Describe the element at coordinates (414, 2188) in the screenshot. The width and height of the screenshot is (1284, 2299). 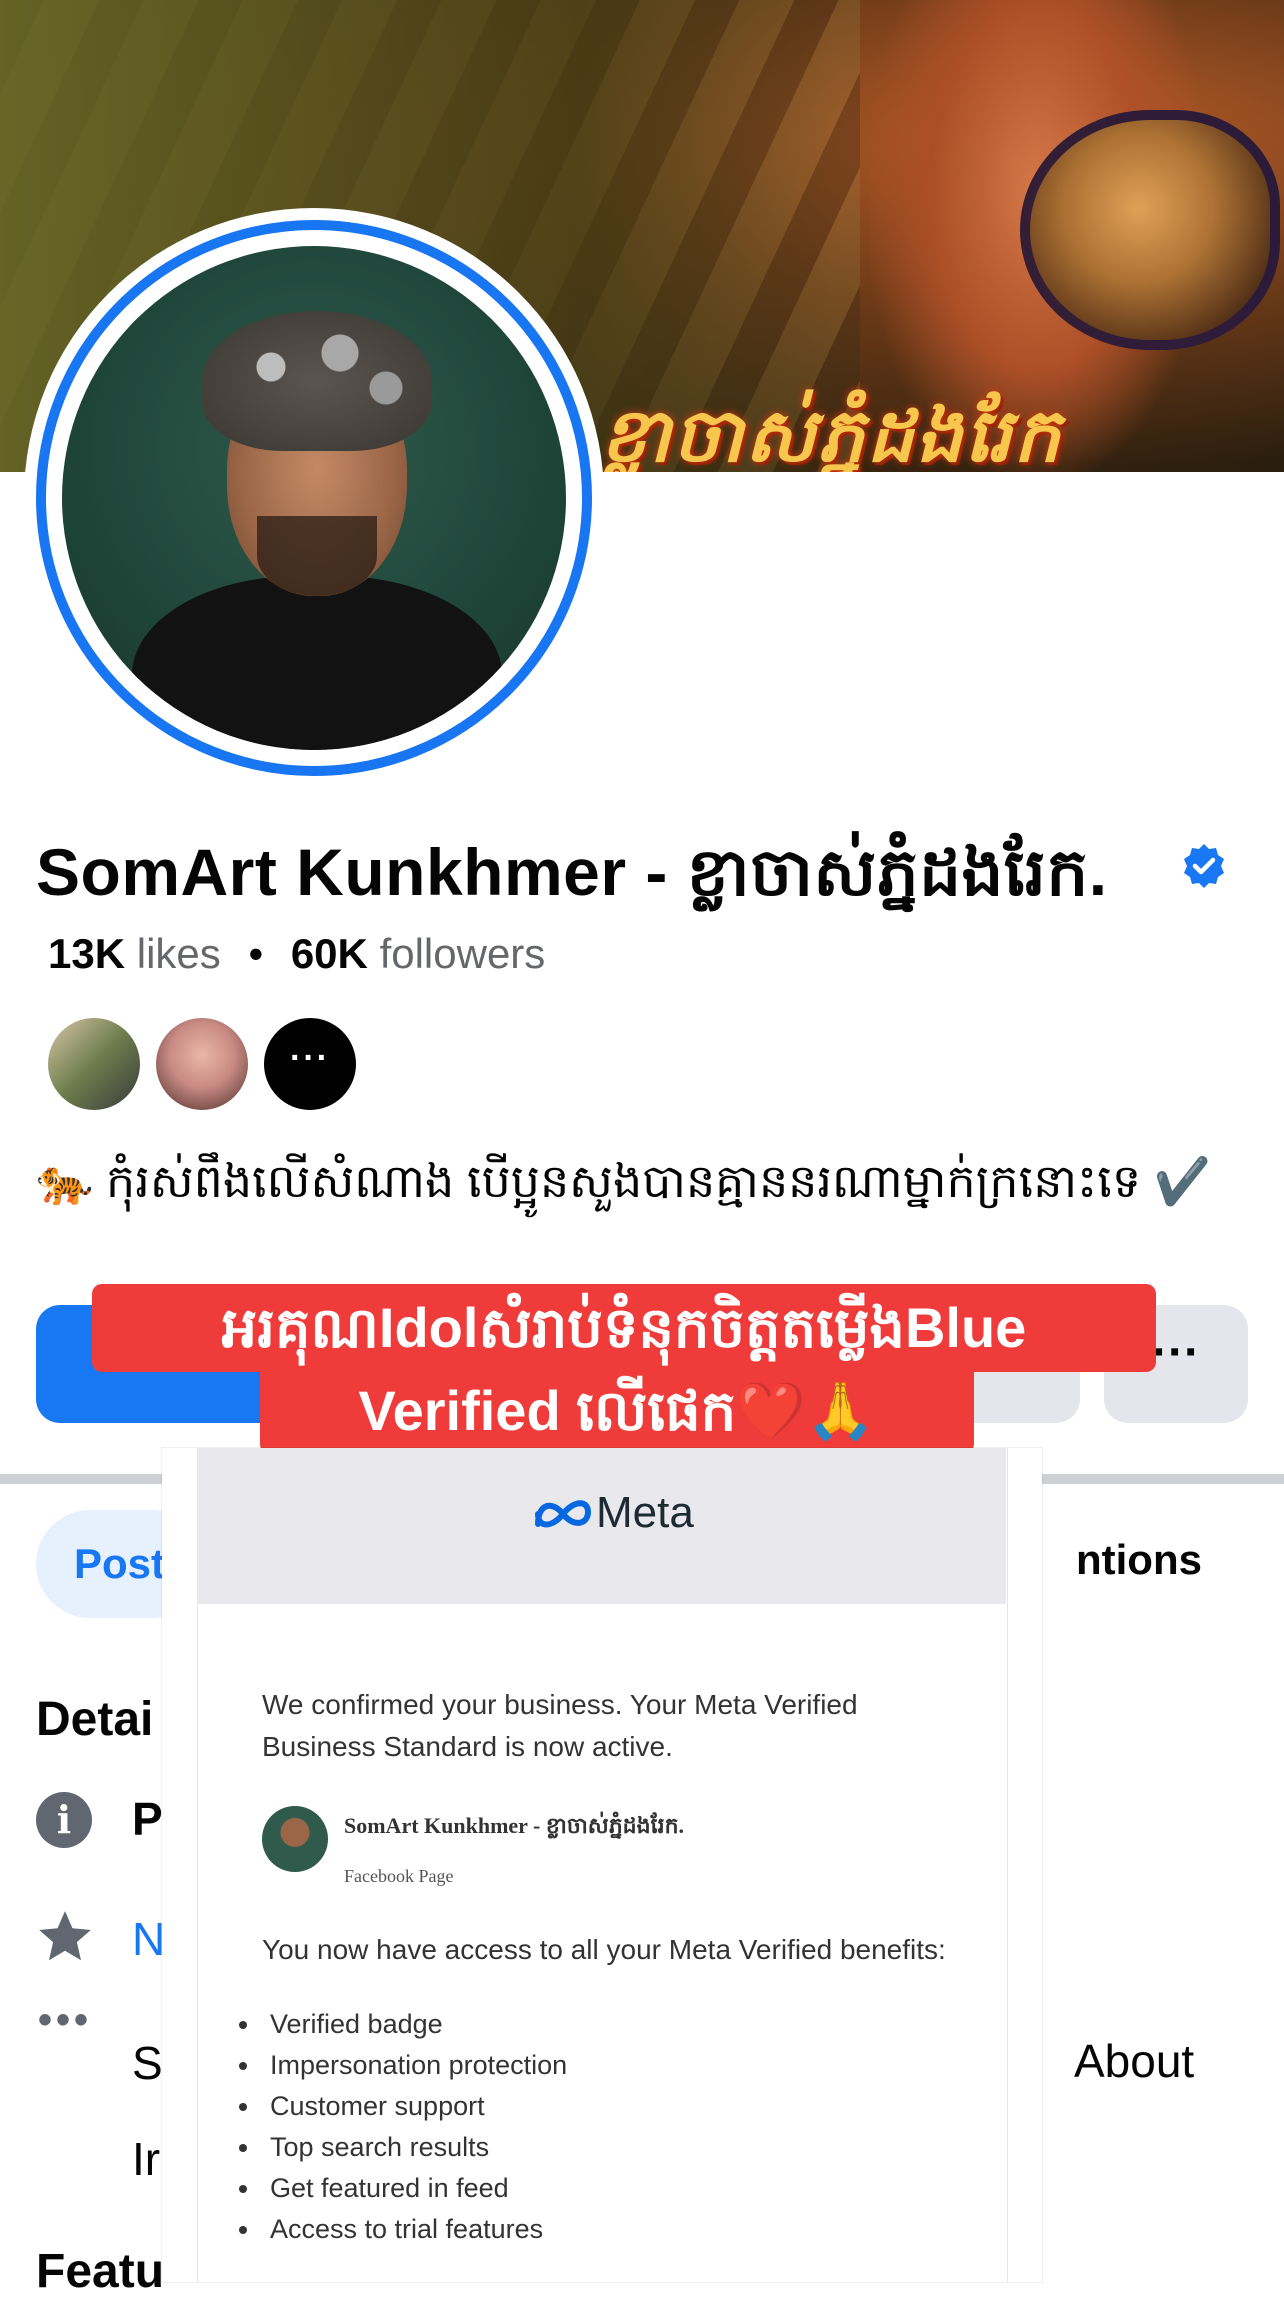
I see `list-item: Get featured in feed` at that location.